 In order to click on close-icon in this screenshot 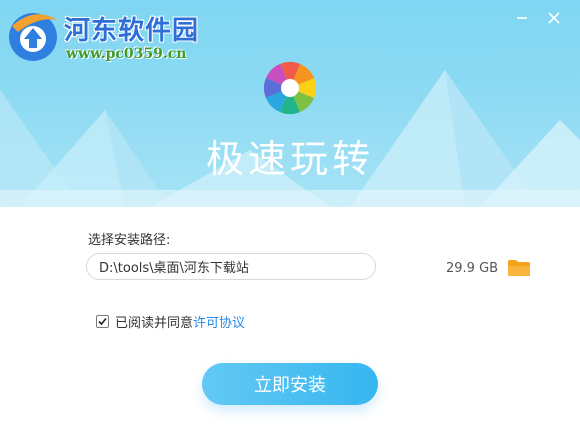, I will do `click(554, 18)`.